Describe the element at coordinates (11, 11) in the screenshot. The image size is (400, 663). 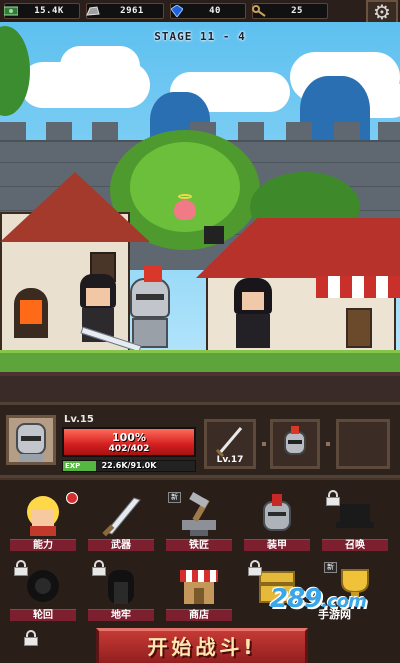
I see `cash-icon` at that location.